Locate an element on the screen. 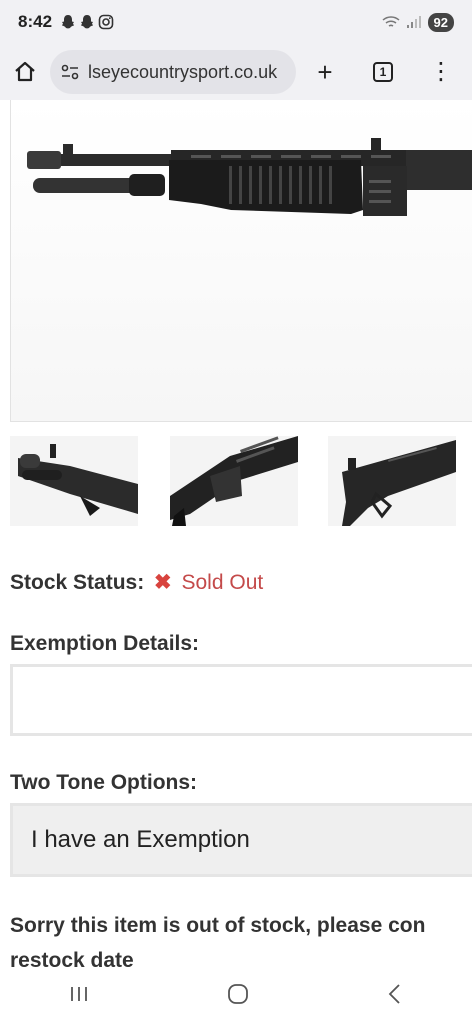 The image size is (472, 1024). back-icon is located at coordinates (394, 993).